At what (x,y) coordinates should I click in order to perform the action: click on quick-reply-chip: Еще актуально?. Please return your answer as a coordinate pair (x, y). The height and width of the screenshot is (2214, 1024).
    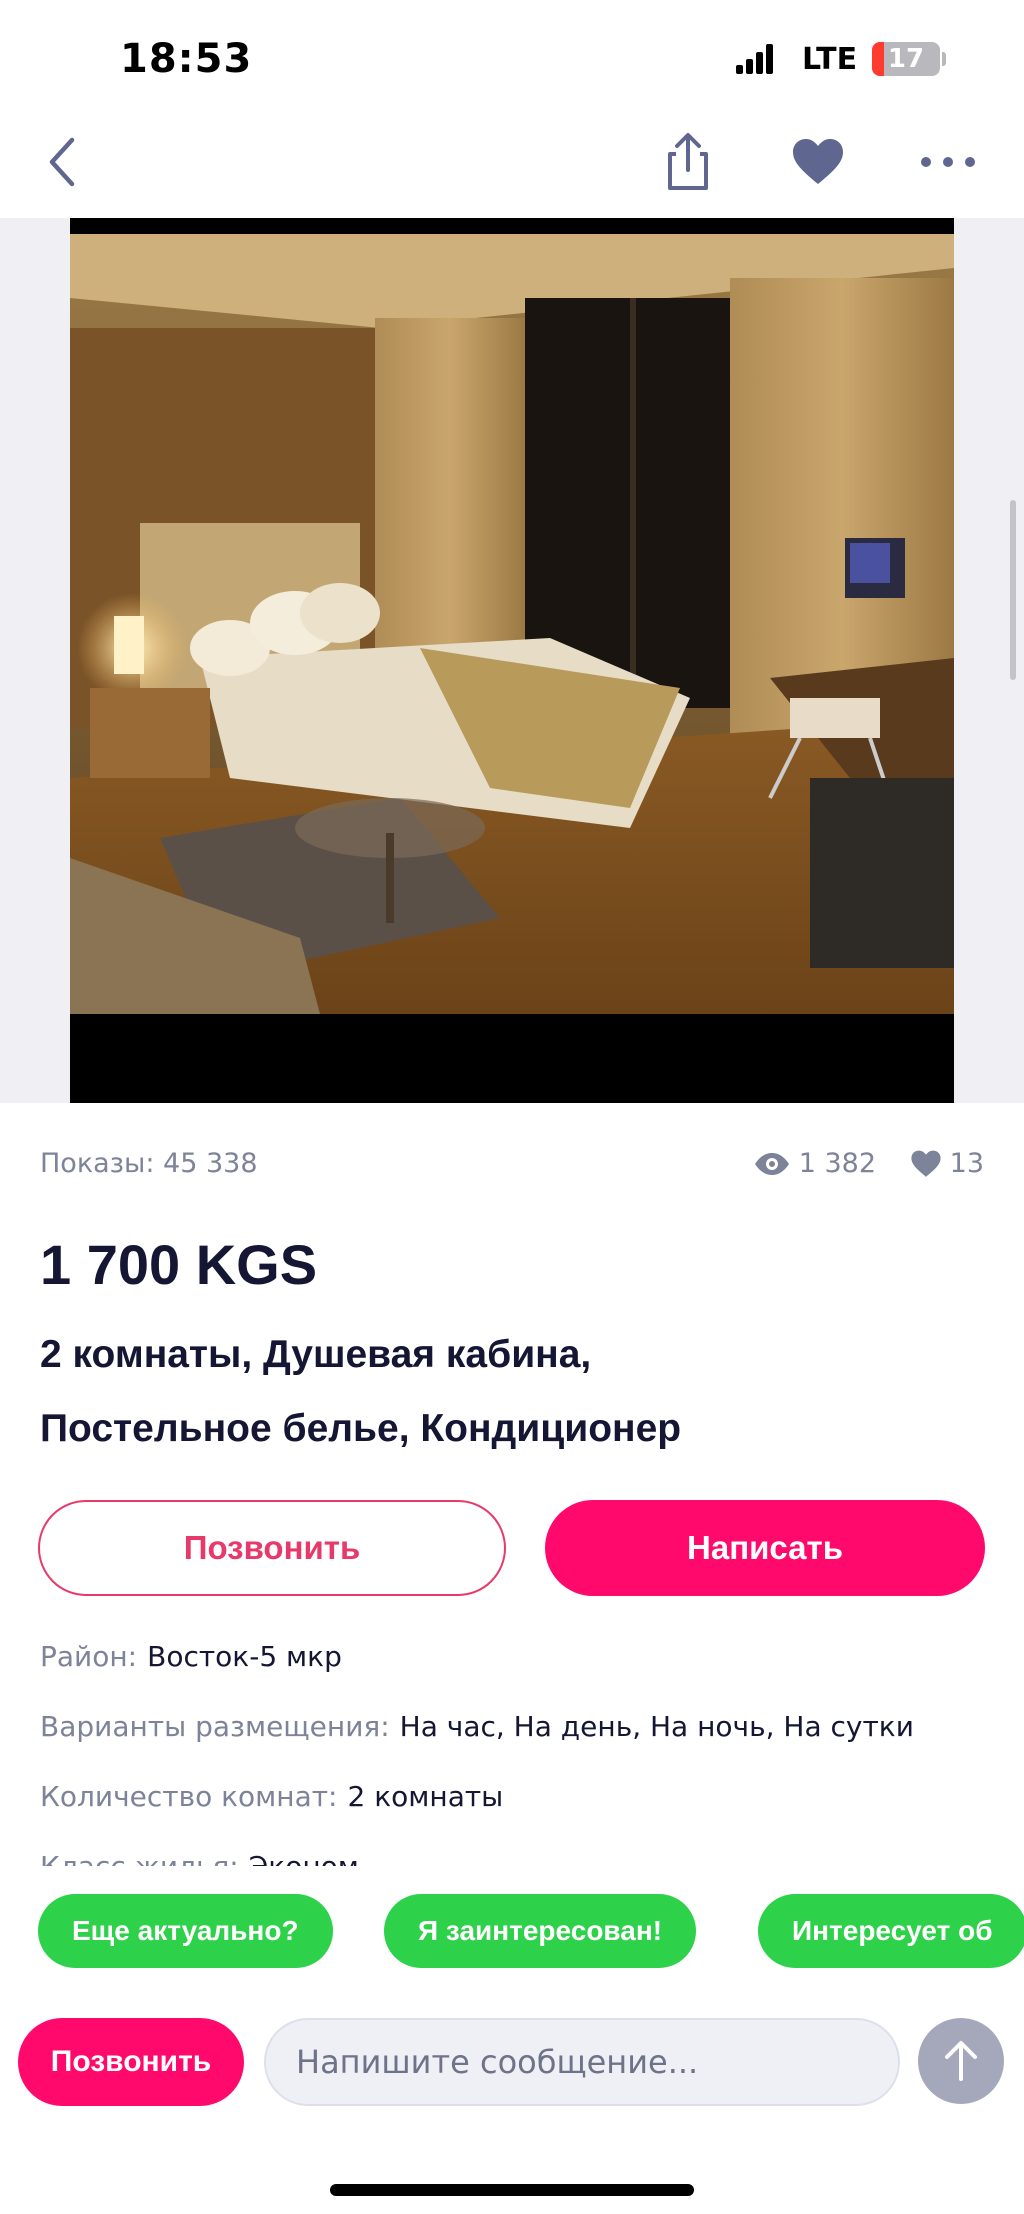
    Looking at the image, I should click on (185, 1931).